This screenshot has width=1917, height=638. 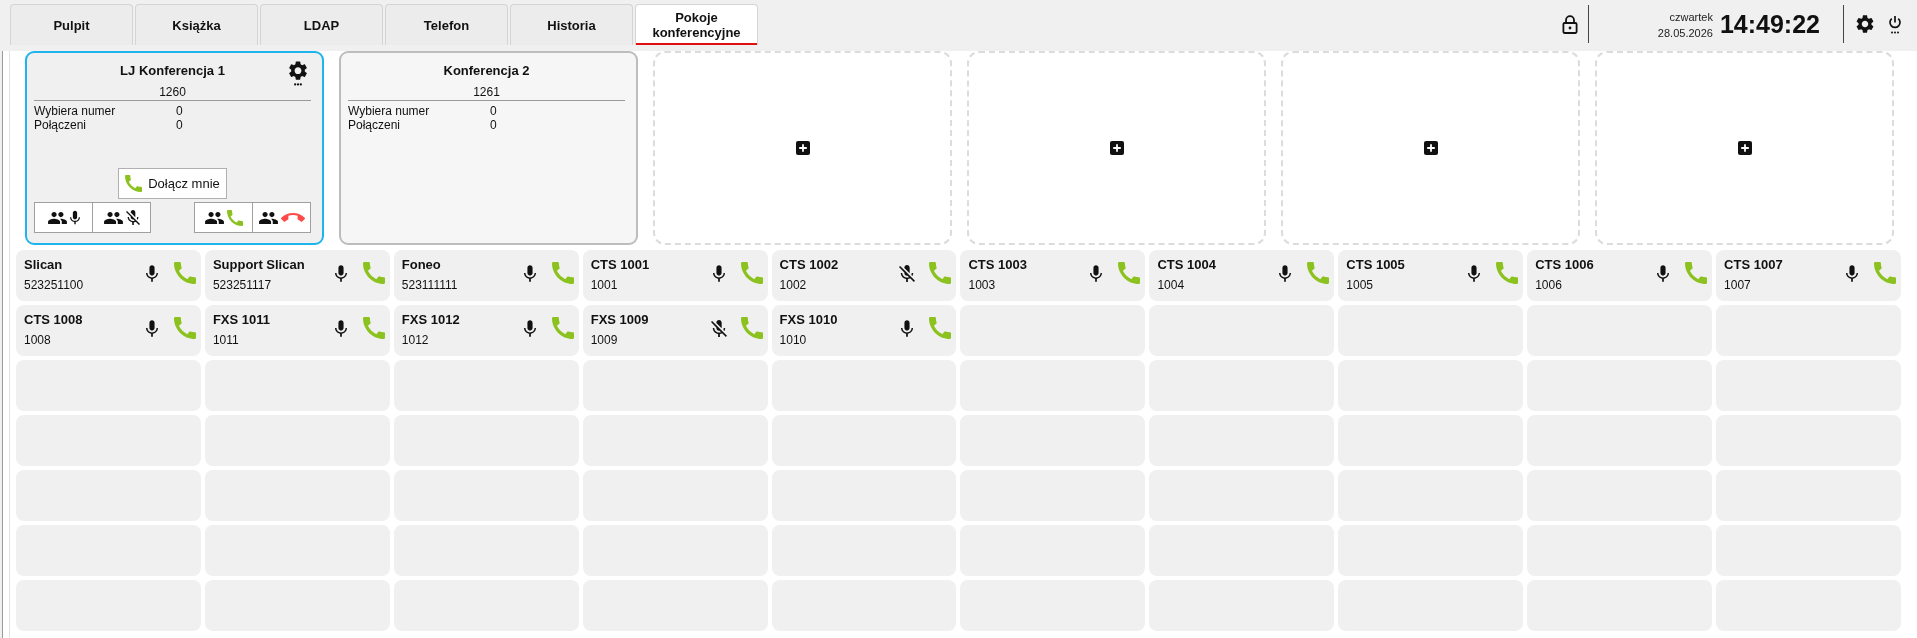 I want to click on tab: Telefon, so click(x=446, y=24).